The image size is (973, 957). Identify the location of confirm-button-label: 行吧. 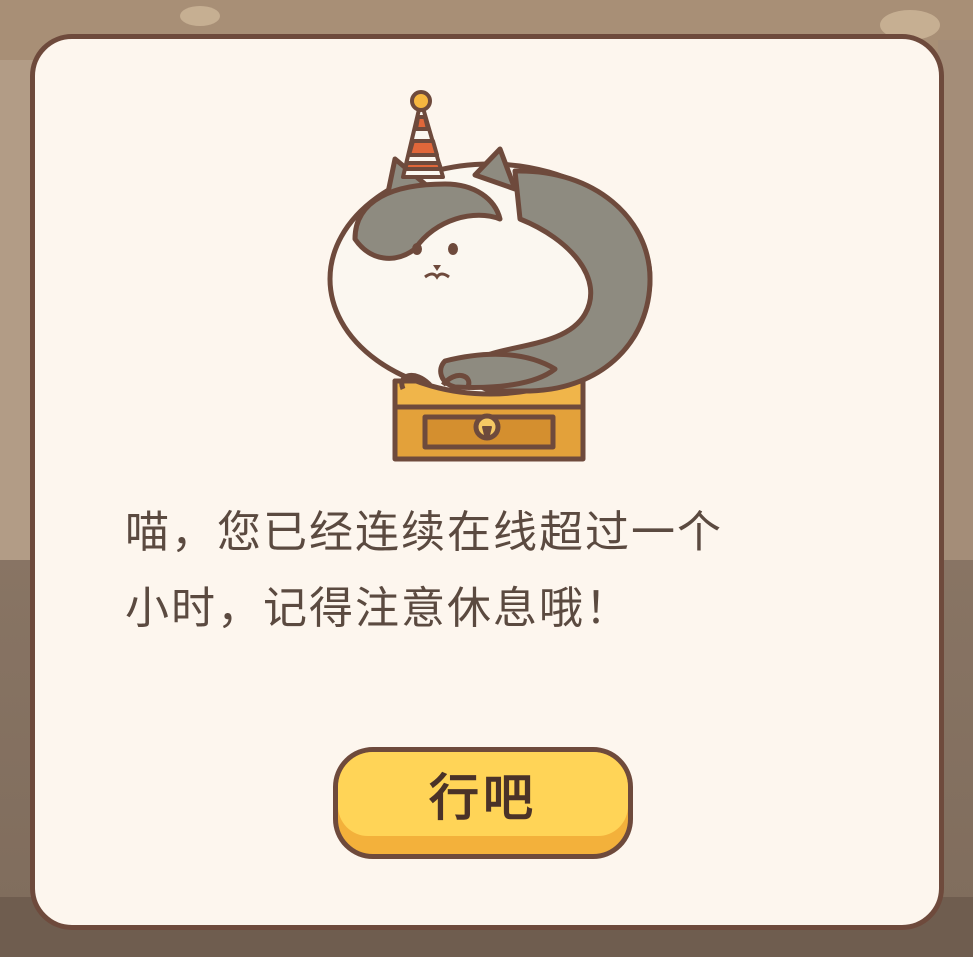
(483, 798).